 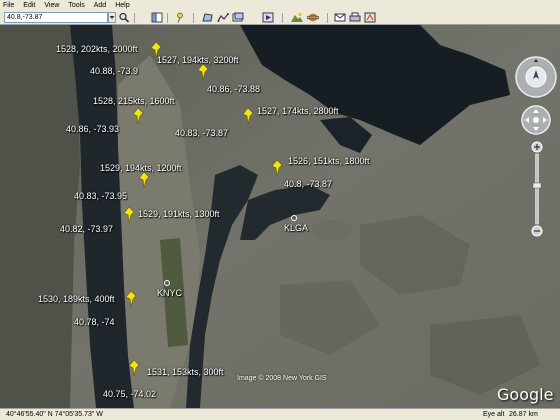 I want to click on menu-edit: Edit, so click(x=29, y=5).